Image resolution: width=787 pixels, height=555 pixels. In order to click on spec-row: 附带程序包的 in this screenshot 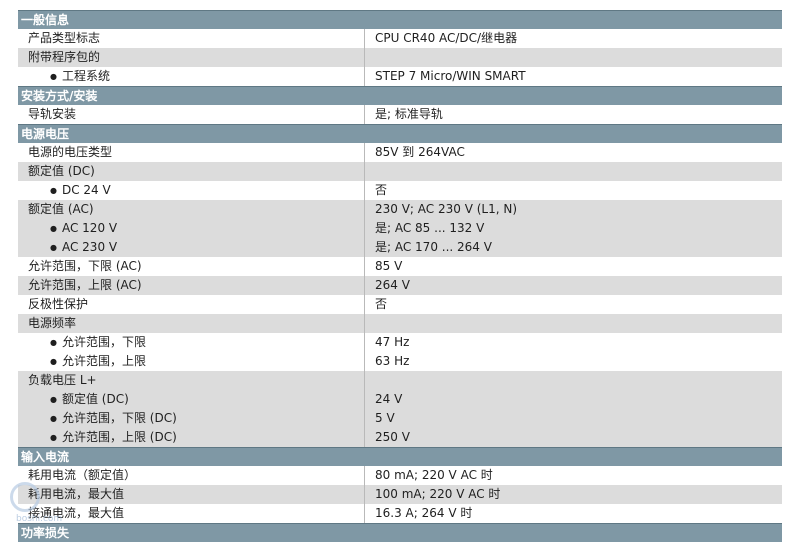, I will do `click(400, 57)`.